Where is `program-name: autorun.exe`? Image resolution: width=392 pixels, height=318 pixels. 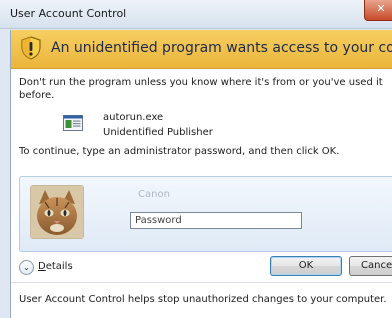
program-name: autorun.exe is located at coordinates (133, 117).